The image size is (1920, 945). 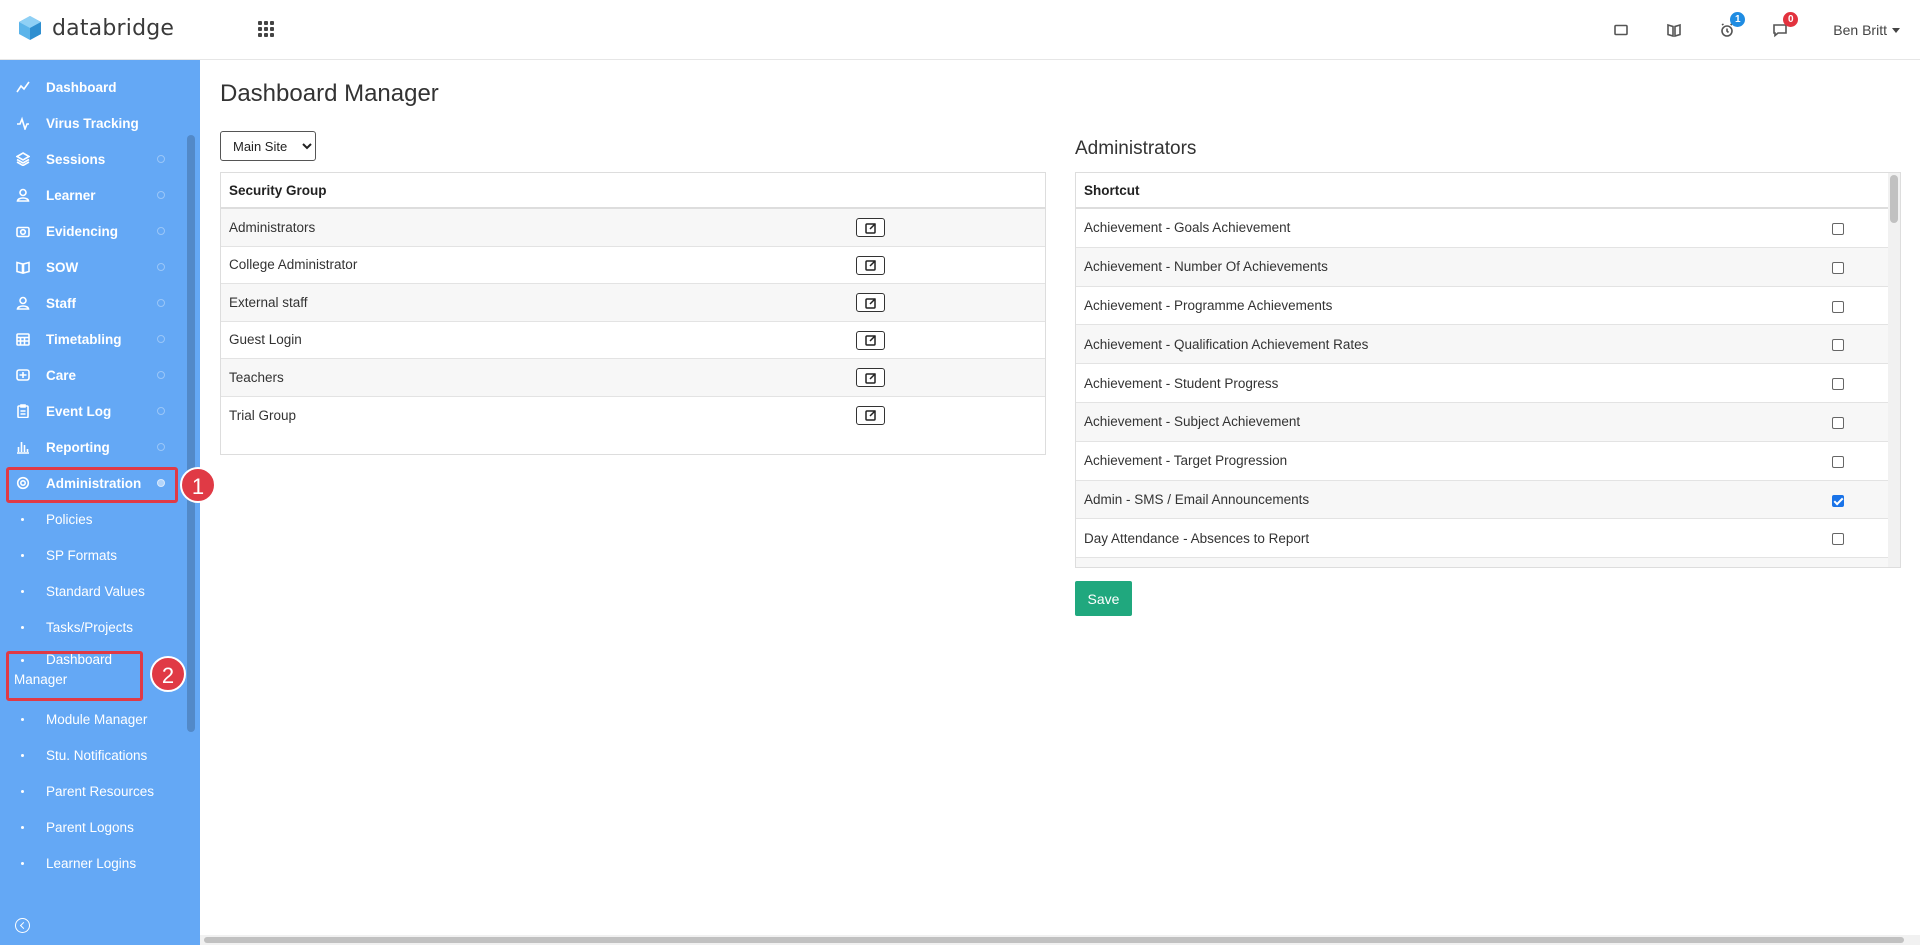 What do you see at coordinates (97, 719) in the screenshot?
I see `sidebar-subitem-label: Module Manager` at bounding box center [97, 719].